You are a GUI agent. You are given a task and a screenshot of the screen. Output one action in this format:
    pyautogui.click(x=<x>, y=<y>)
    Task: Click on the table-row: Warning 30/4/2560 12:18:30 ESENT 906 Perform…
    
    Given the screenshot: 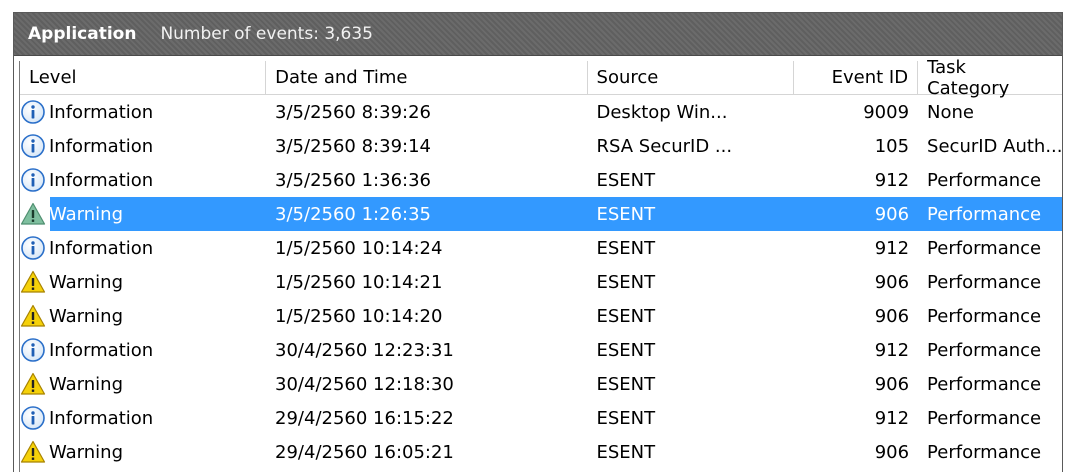 What is the action you would take?
    pyautogui.click(x=541, y=384)
    